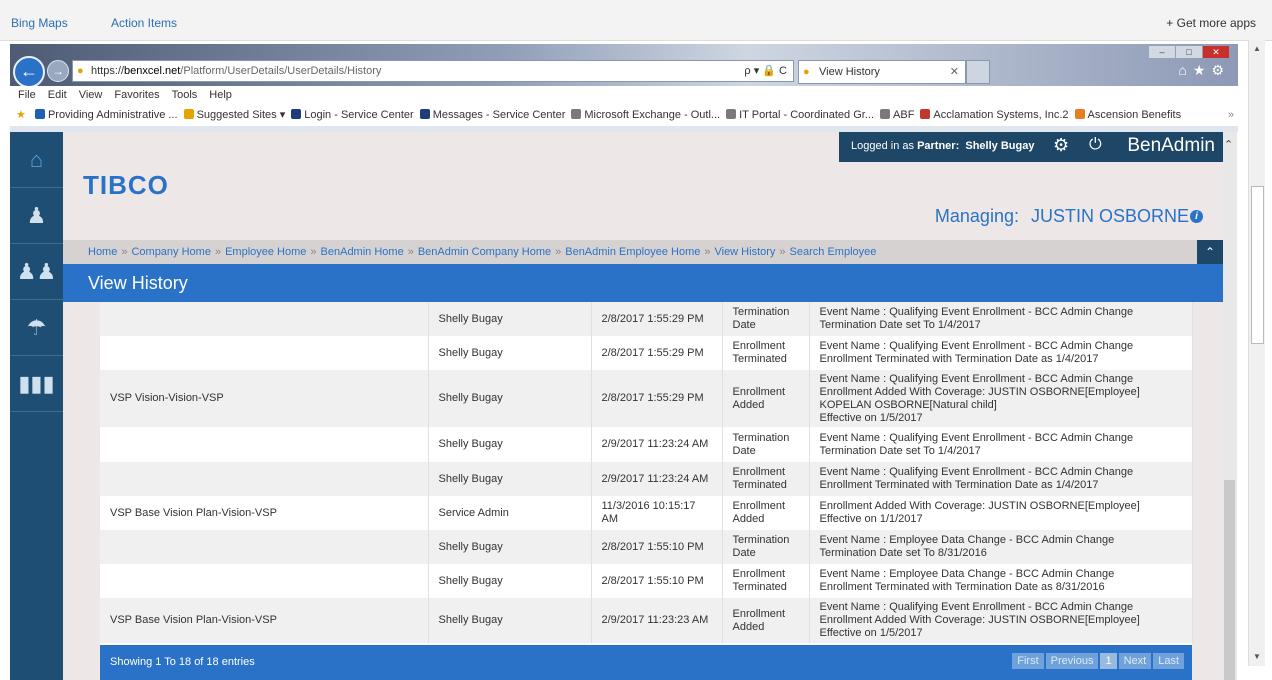 This screenshot has width=1272, height=680. Describe the element at coordinates (484, 252) in the screenshot. I see `breadcrumb-link: BenAdmin Company Home` at that location.